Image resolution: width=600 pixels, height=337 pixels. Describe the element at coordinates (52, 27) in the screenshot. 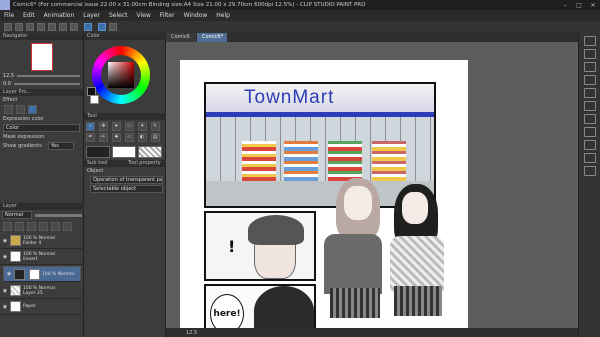

I see `redo-icon` at that location.